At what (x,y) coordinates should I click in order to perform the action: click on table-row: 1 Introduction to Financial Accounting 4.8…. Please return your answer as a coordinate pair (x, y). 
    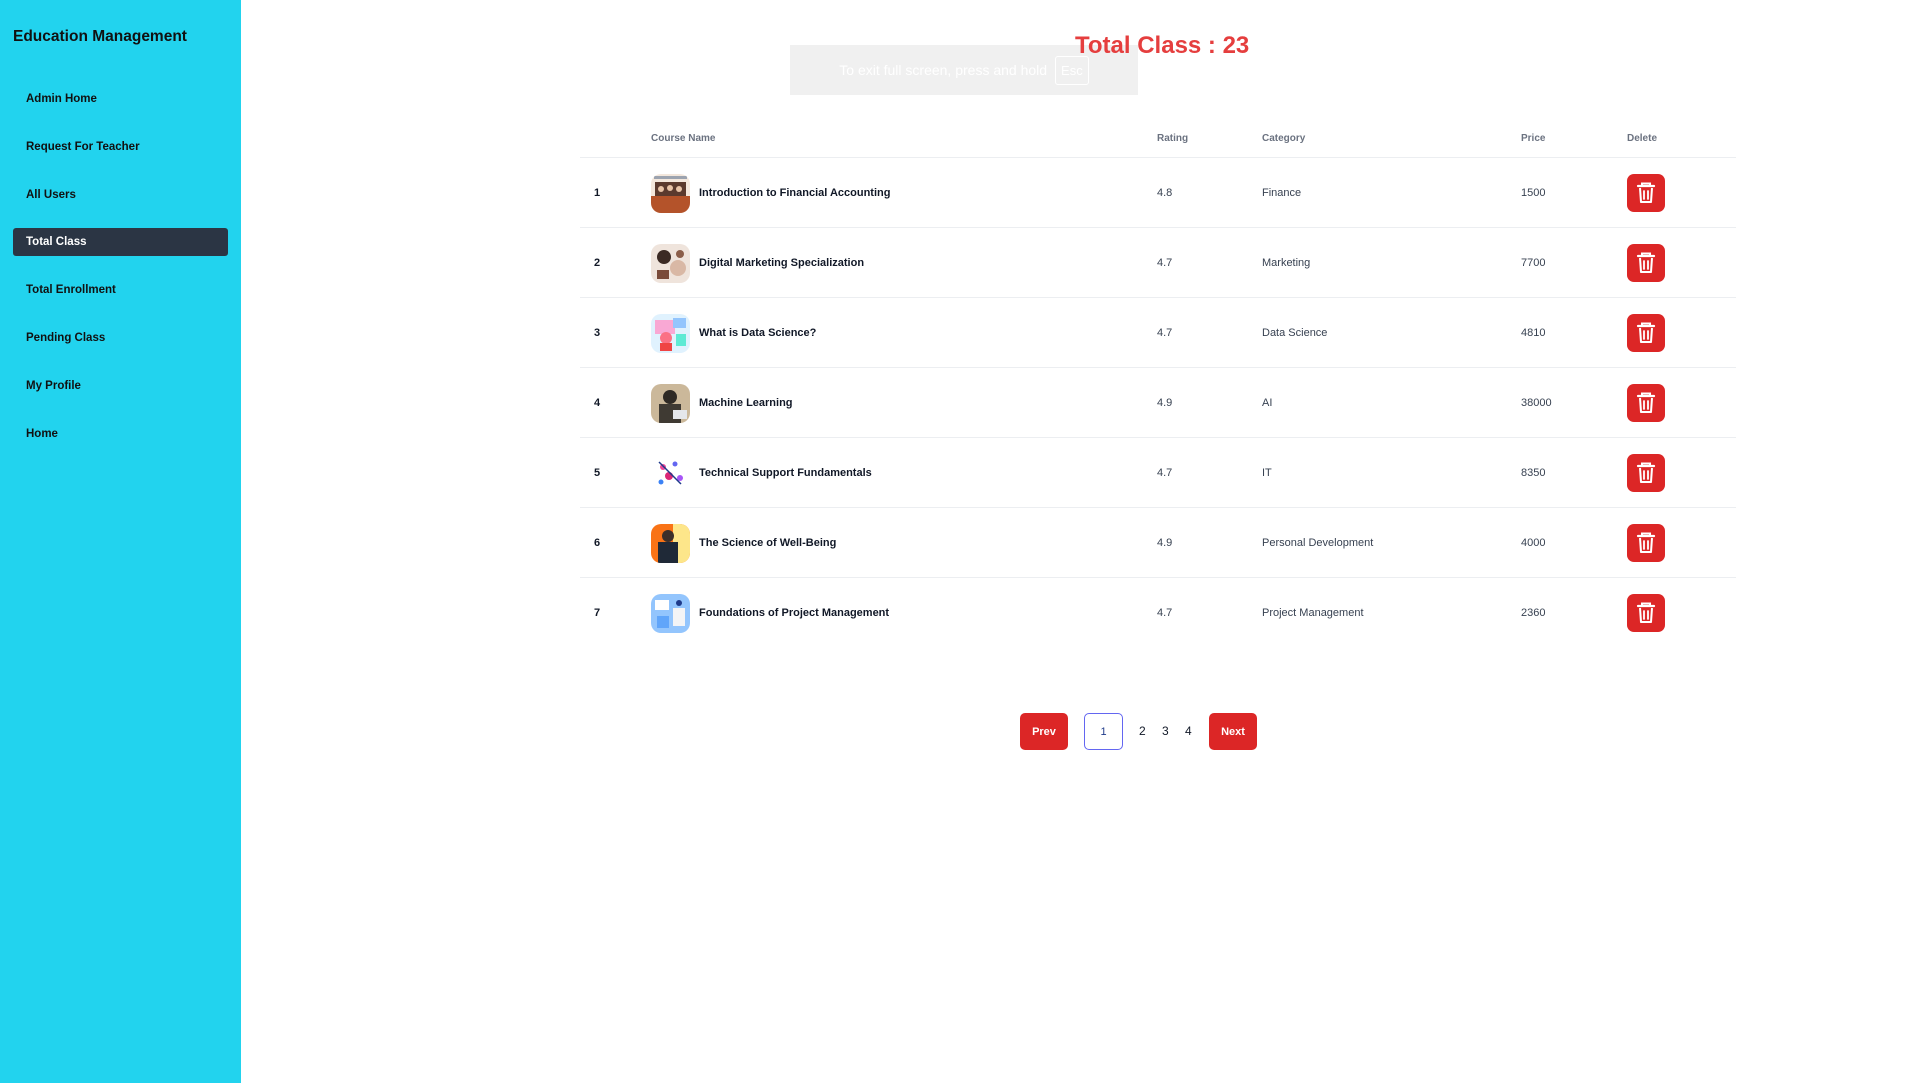
    Looking at the image, I should click on (1158, 193).